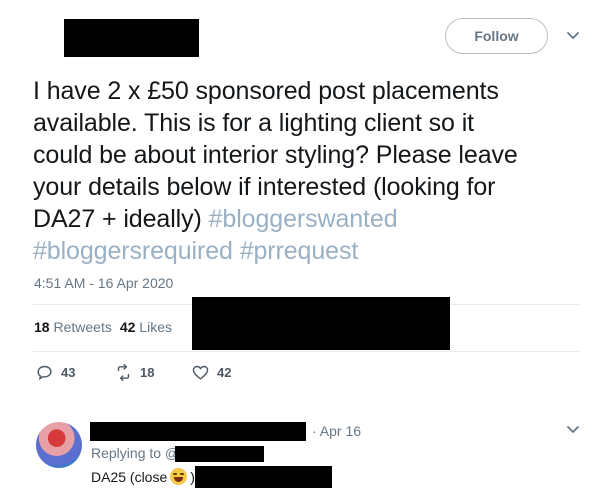  Describe the element at coordinates (198, 431) in the screenshot. I see `redacted-reply-author` at that location.